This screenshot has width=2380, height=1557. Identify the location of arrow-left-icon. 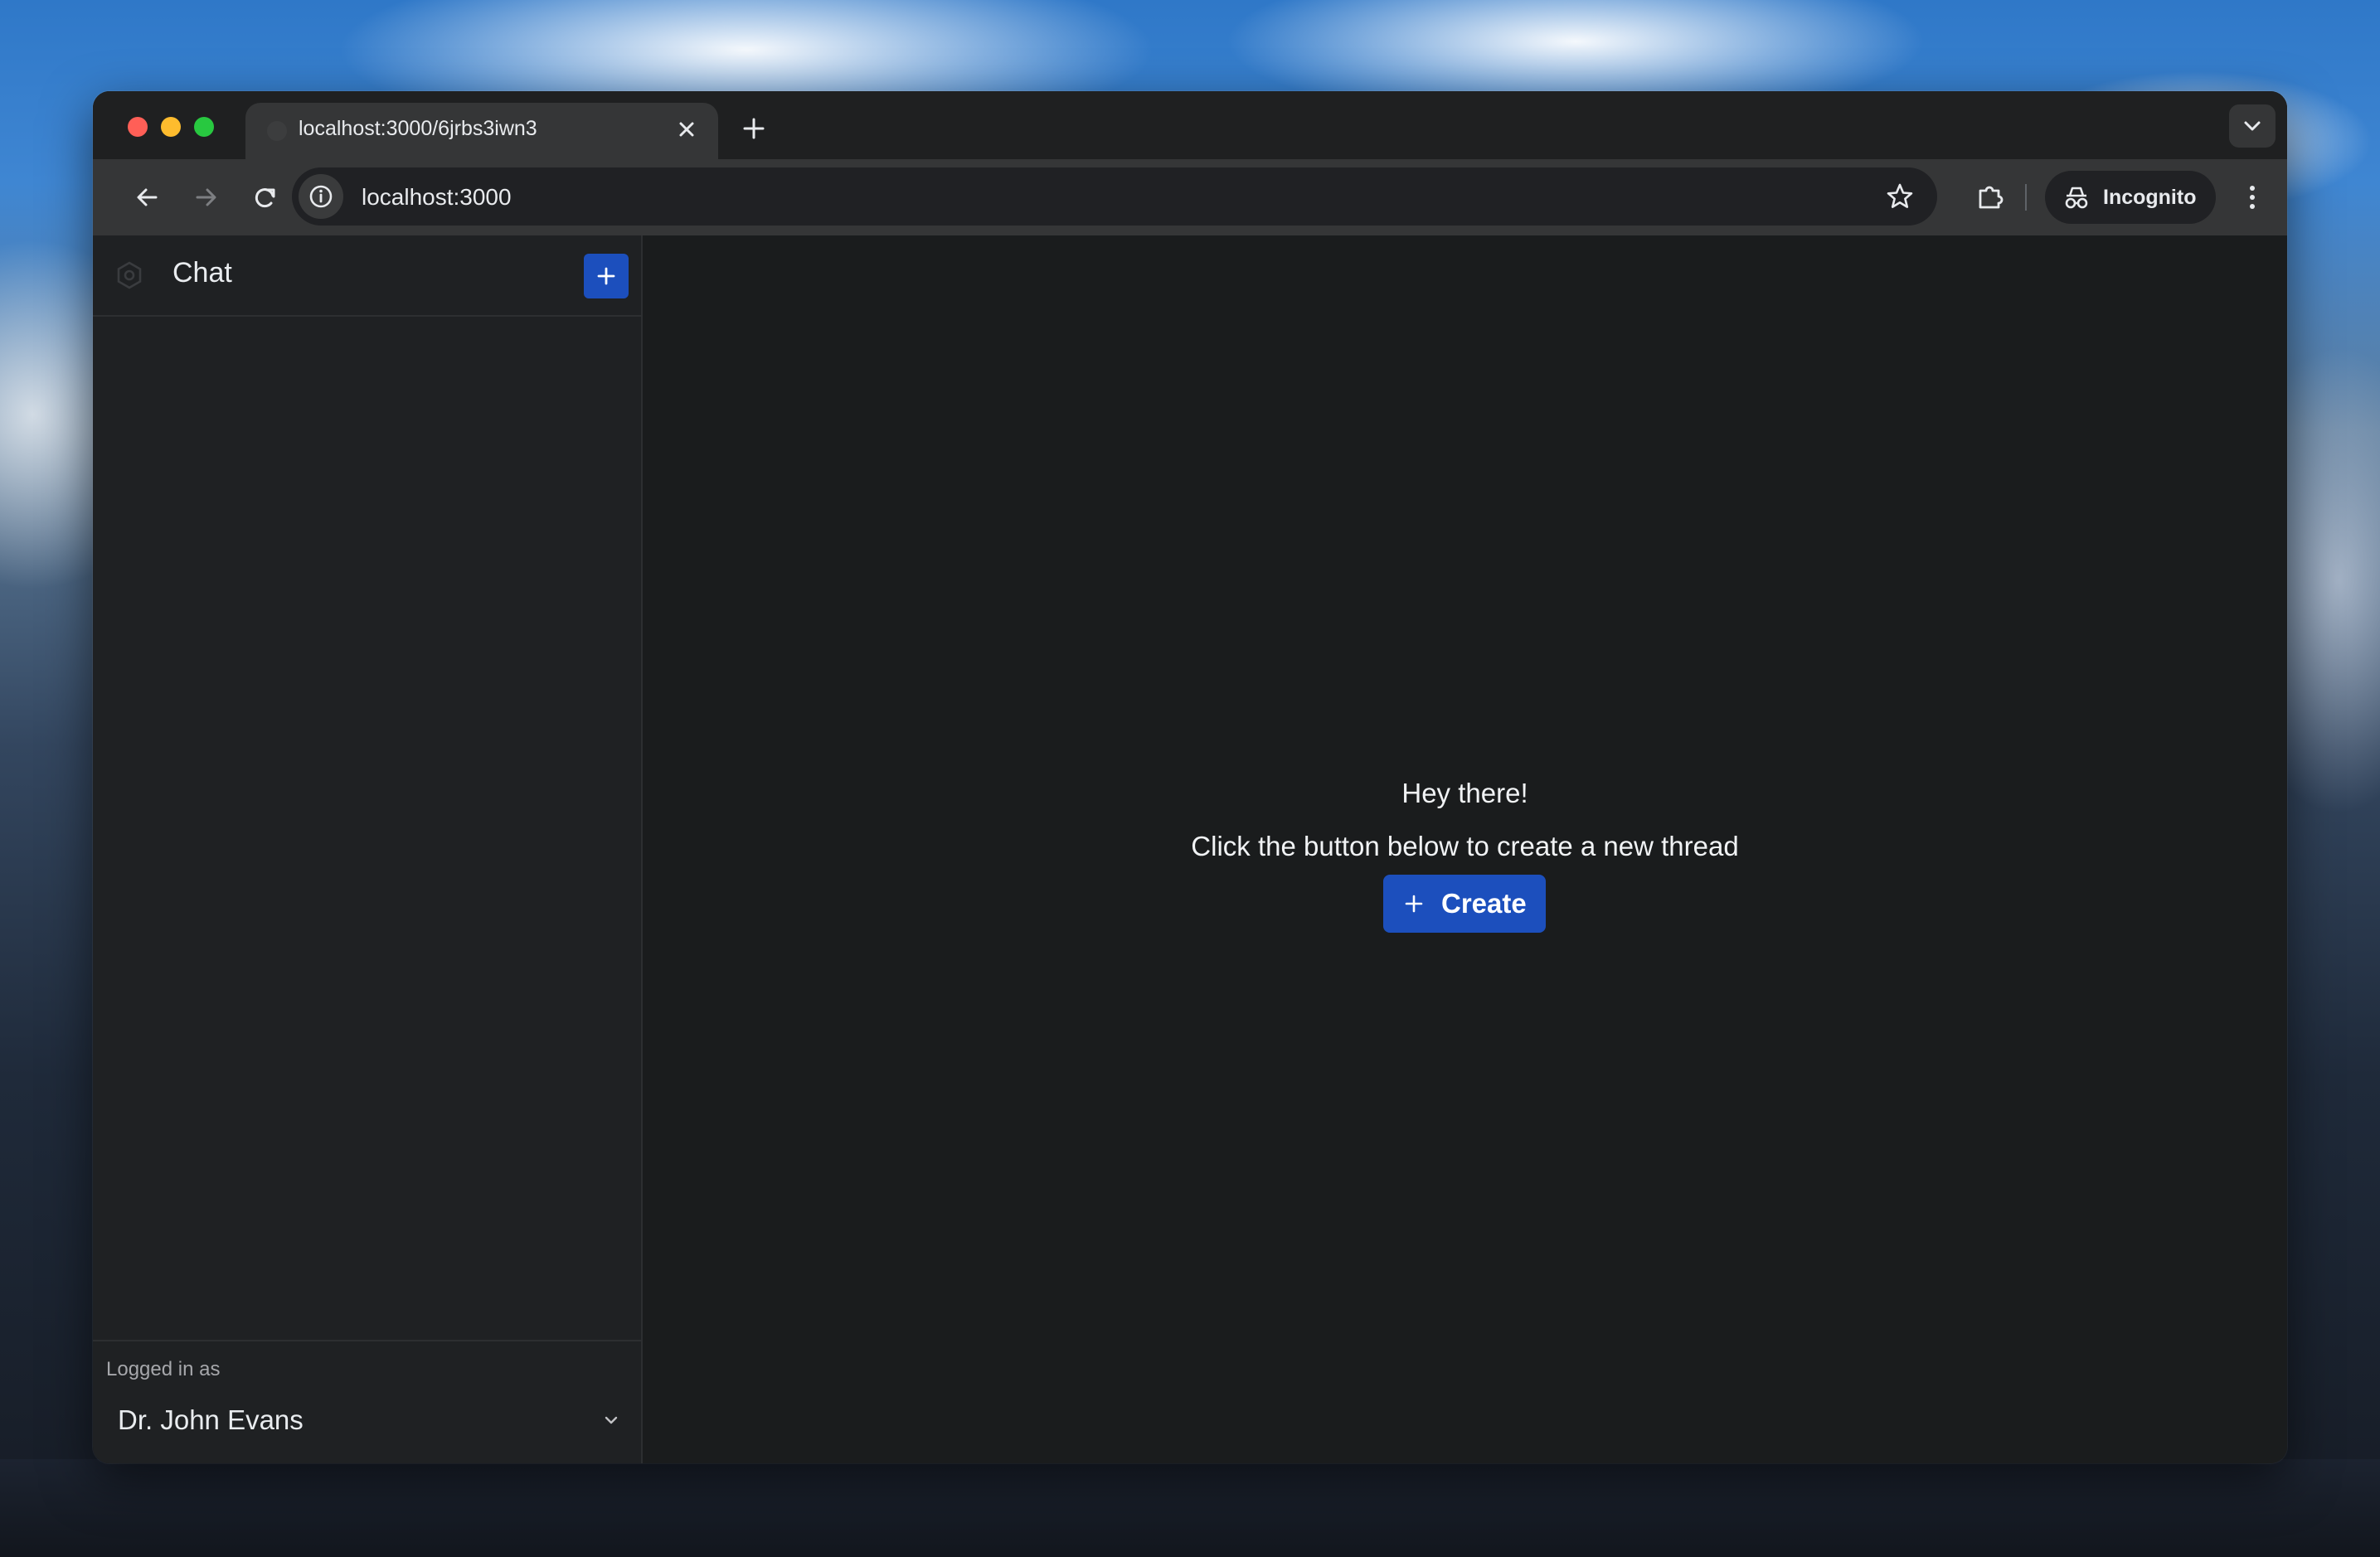
(147, 197).